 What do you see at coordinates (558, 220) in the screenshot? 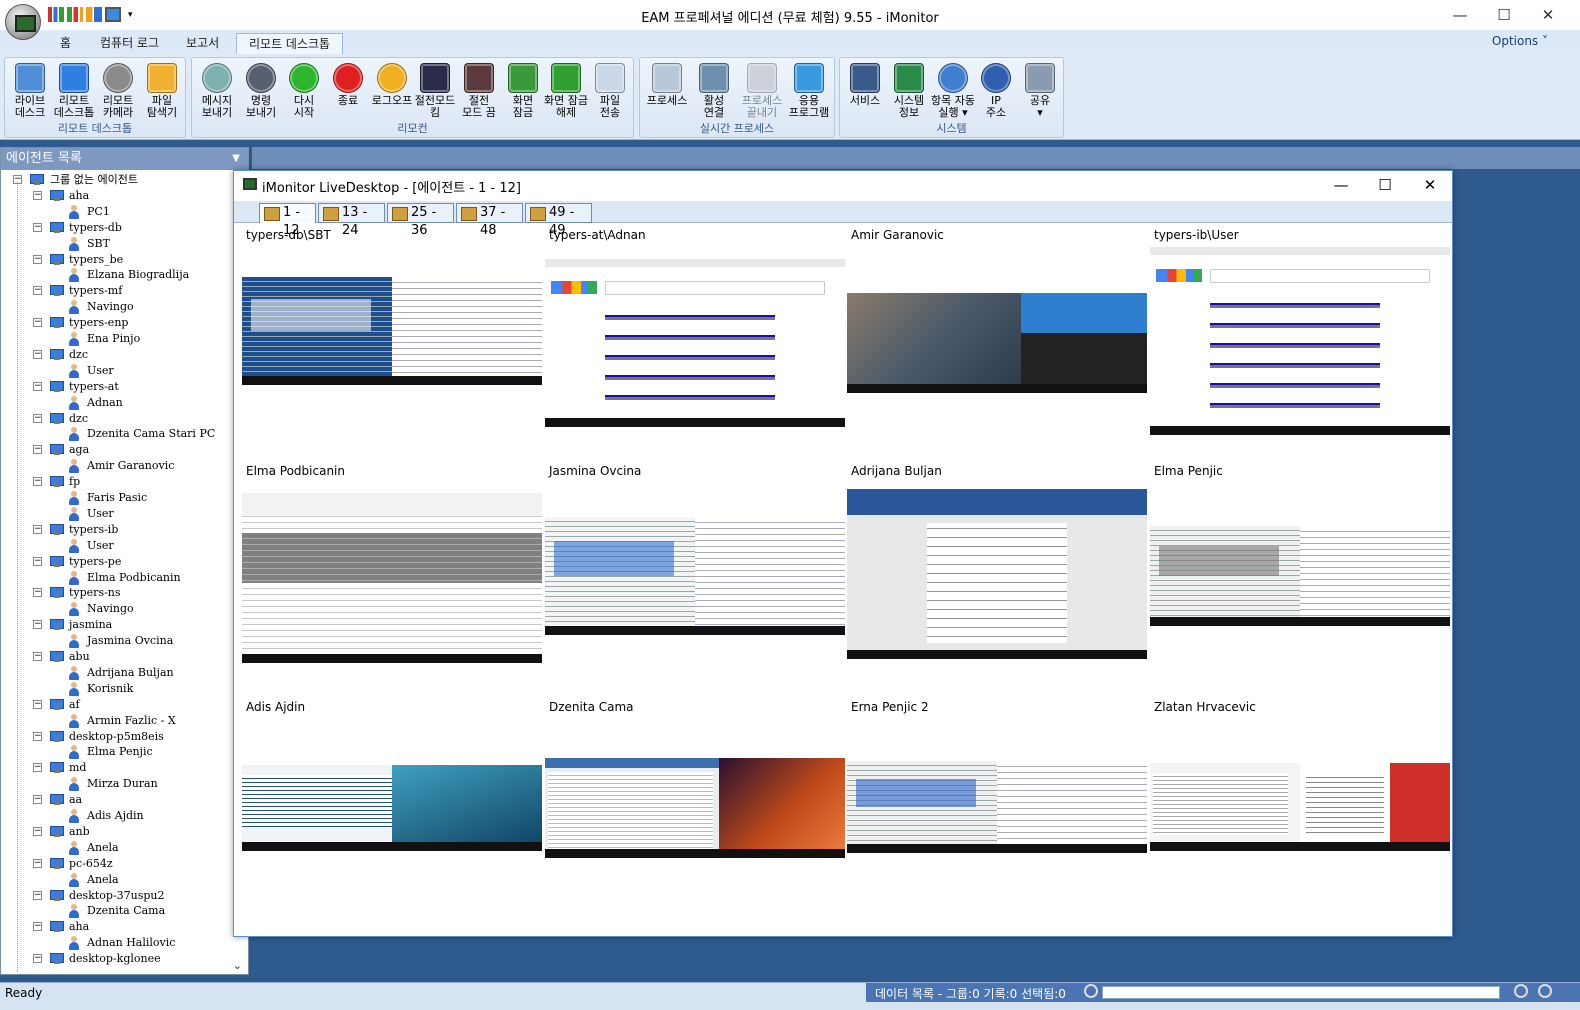
I see `page-tab-5: 49 - 49` at bounding box center [558, 220].